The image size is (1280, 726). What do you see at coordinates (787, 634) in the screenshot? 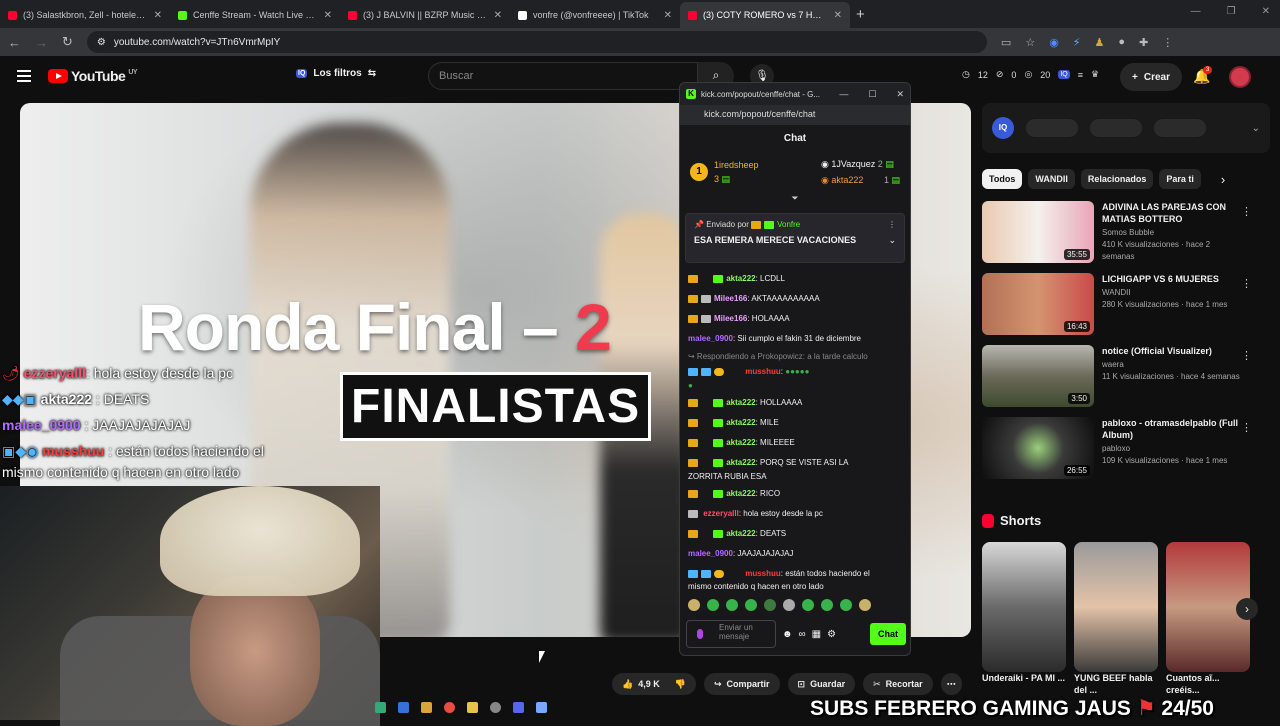
I see `emote-picker-icon: ☻` at bounding box center [787, 634].